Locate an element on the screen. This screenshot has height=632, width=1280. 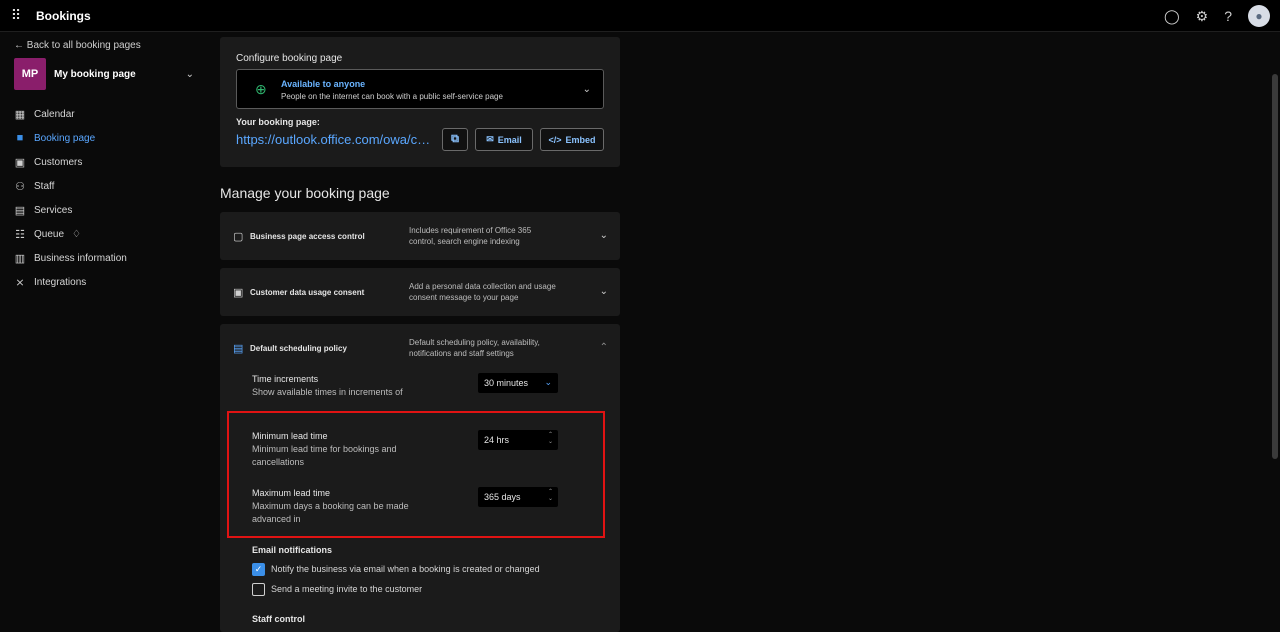
time-increments-value: 30 minutes is located at coordinates (506, 383).